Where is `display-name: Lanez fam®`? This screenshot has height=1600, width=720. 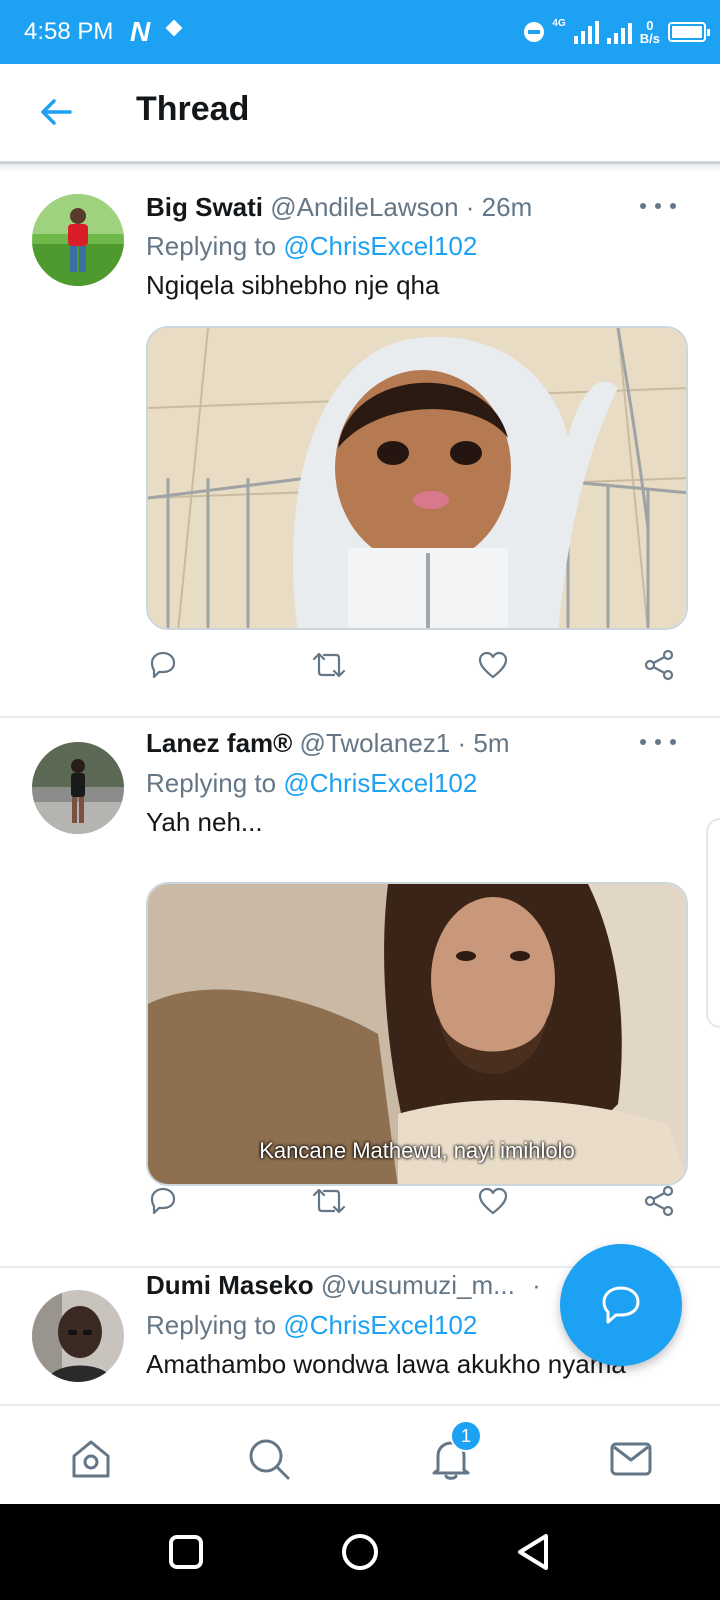
display-name: Lanez fam® is located at coordinates (219, 743).